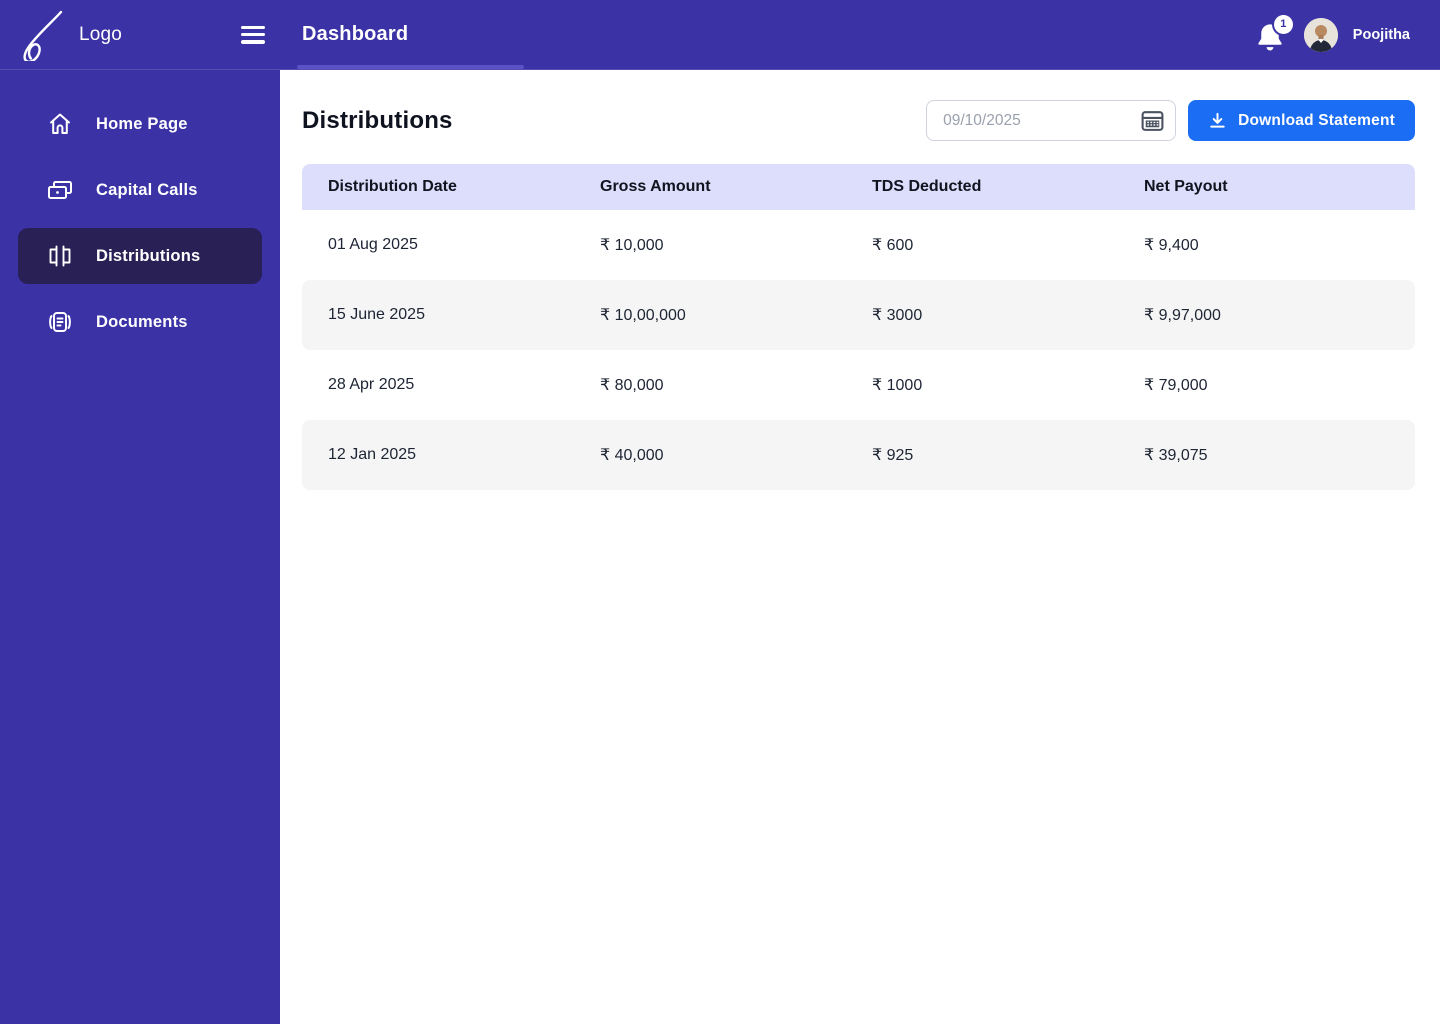 The width and height of the screenshot is (1440, 1024). I want to click on horizontal-scrollbar-thumb, so click(410, 67).